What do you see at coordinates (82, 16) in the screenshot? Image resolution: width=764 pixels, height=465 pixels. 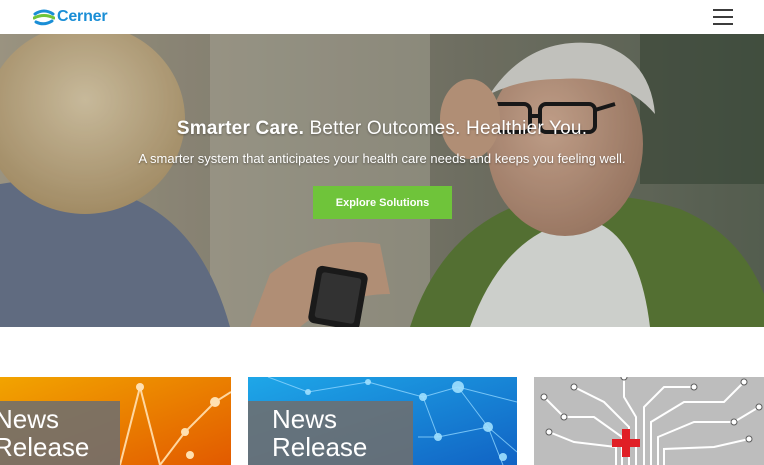 I see `logo-text: Cerner` at bounding box center [82, 16].